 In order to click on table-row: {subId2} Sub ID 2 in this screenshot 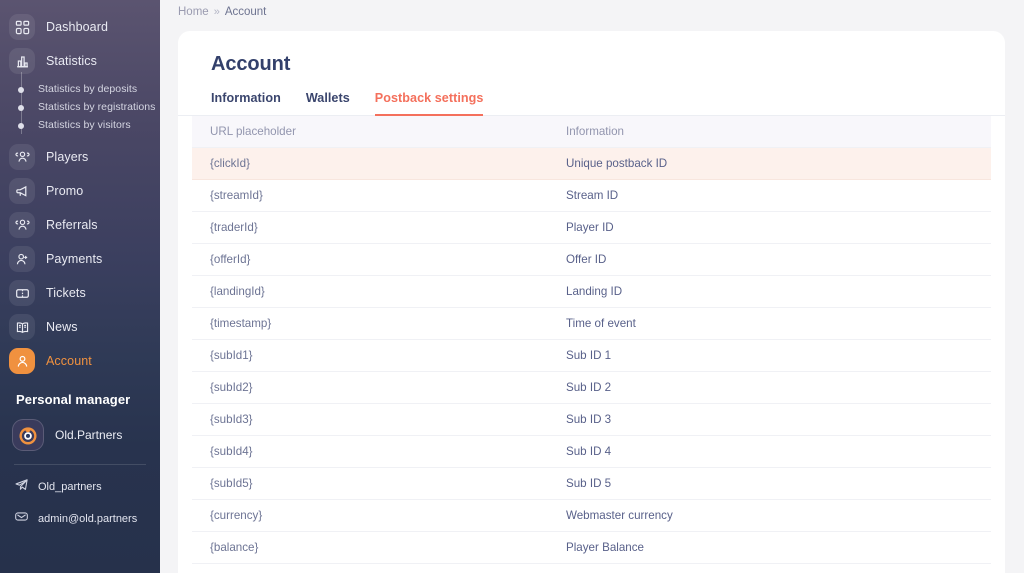, I will do `click(591, 388)`.